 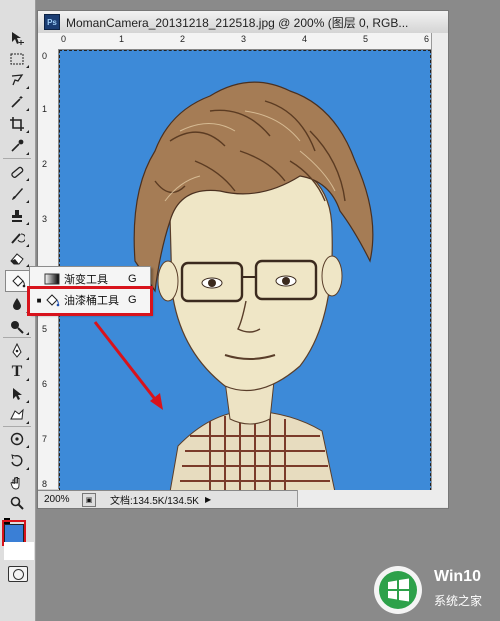 What do you see at coordinates (17, 238) in the screenshot?
I see `history-brush-icon` at bounding box center [17, 238].